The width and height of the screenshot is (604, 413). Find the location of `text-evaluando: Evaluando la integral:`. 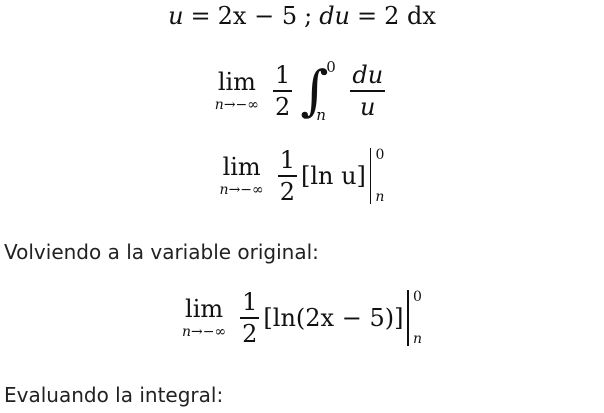

text-evaluando: Evaluando la integral: is located at coordinates (114, 395).